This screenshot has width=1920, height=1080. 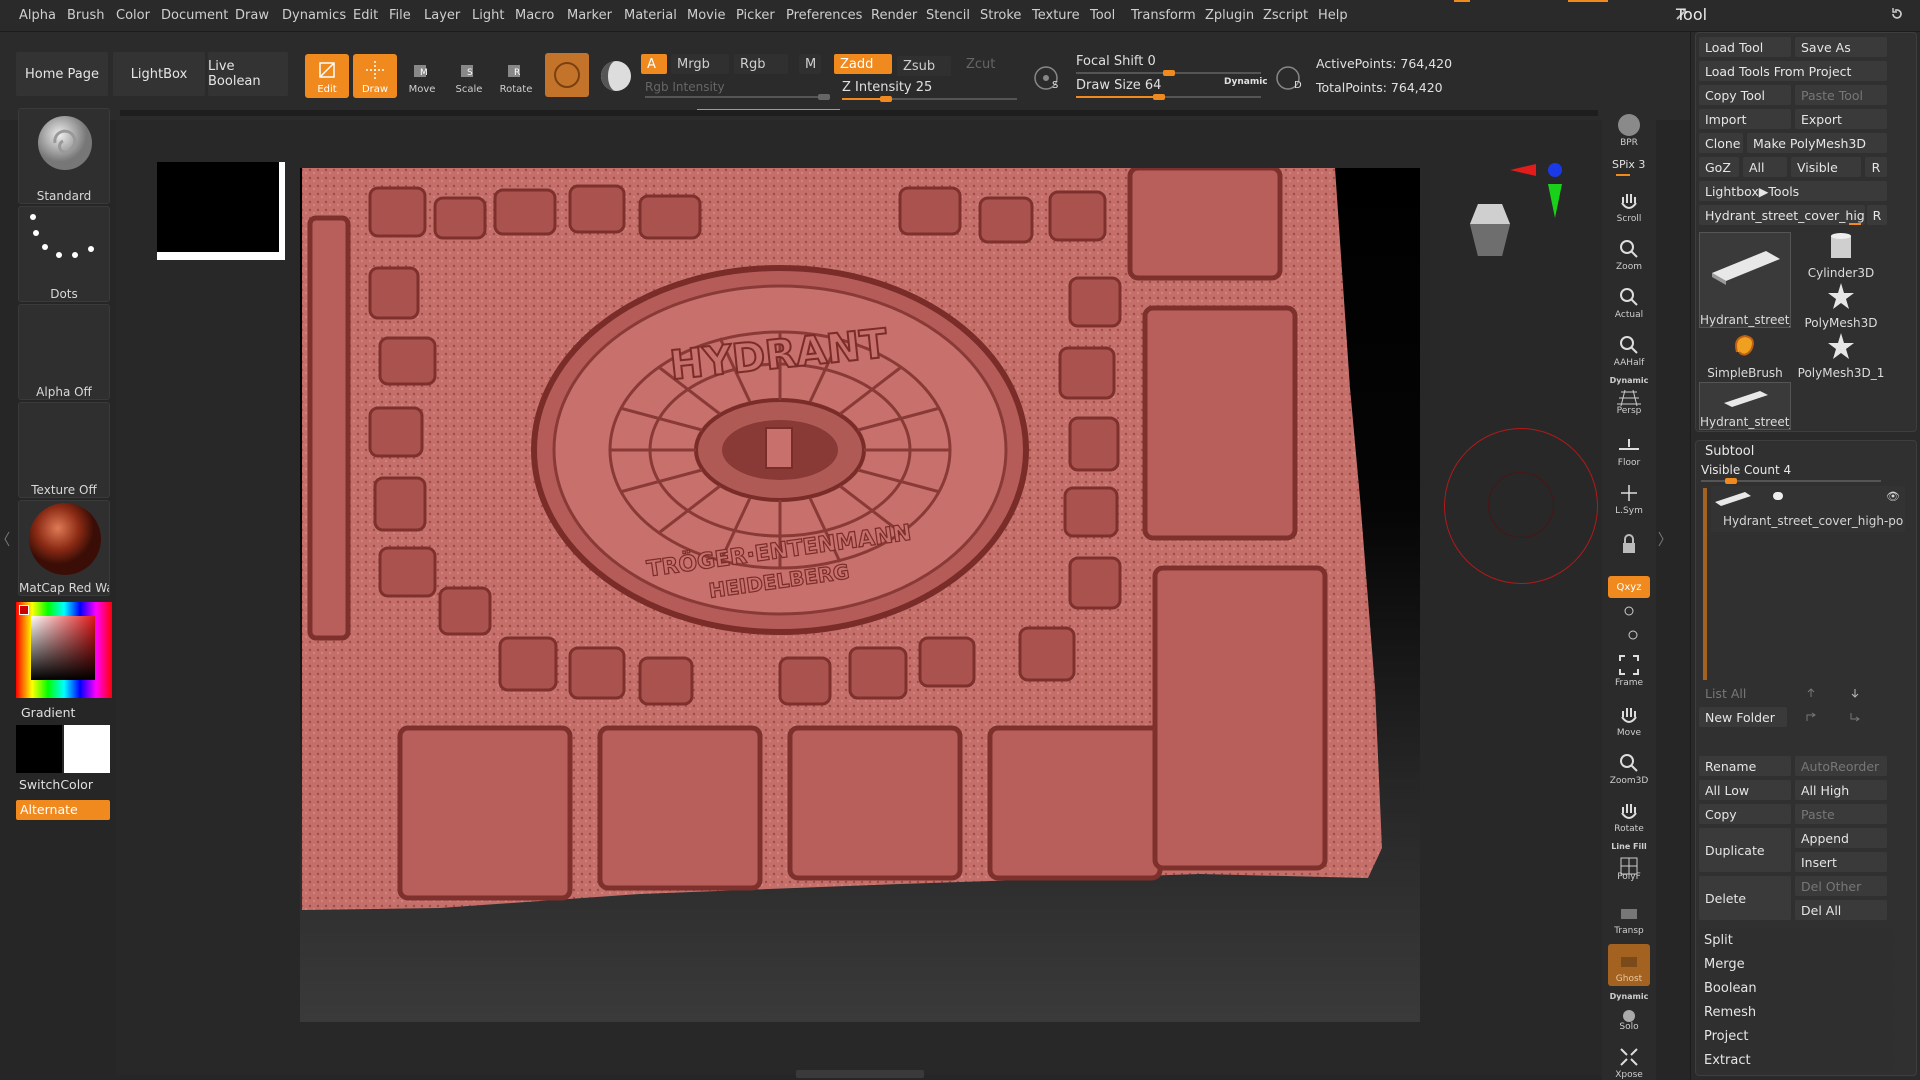 What do you see at coordinates (824, 97) in the screenshot?
I see `rgb-intensity-knob` at bounding box center [824, 97].